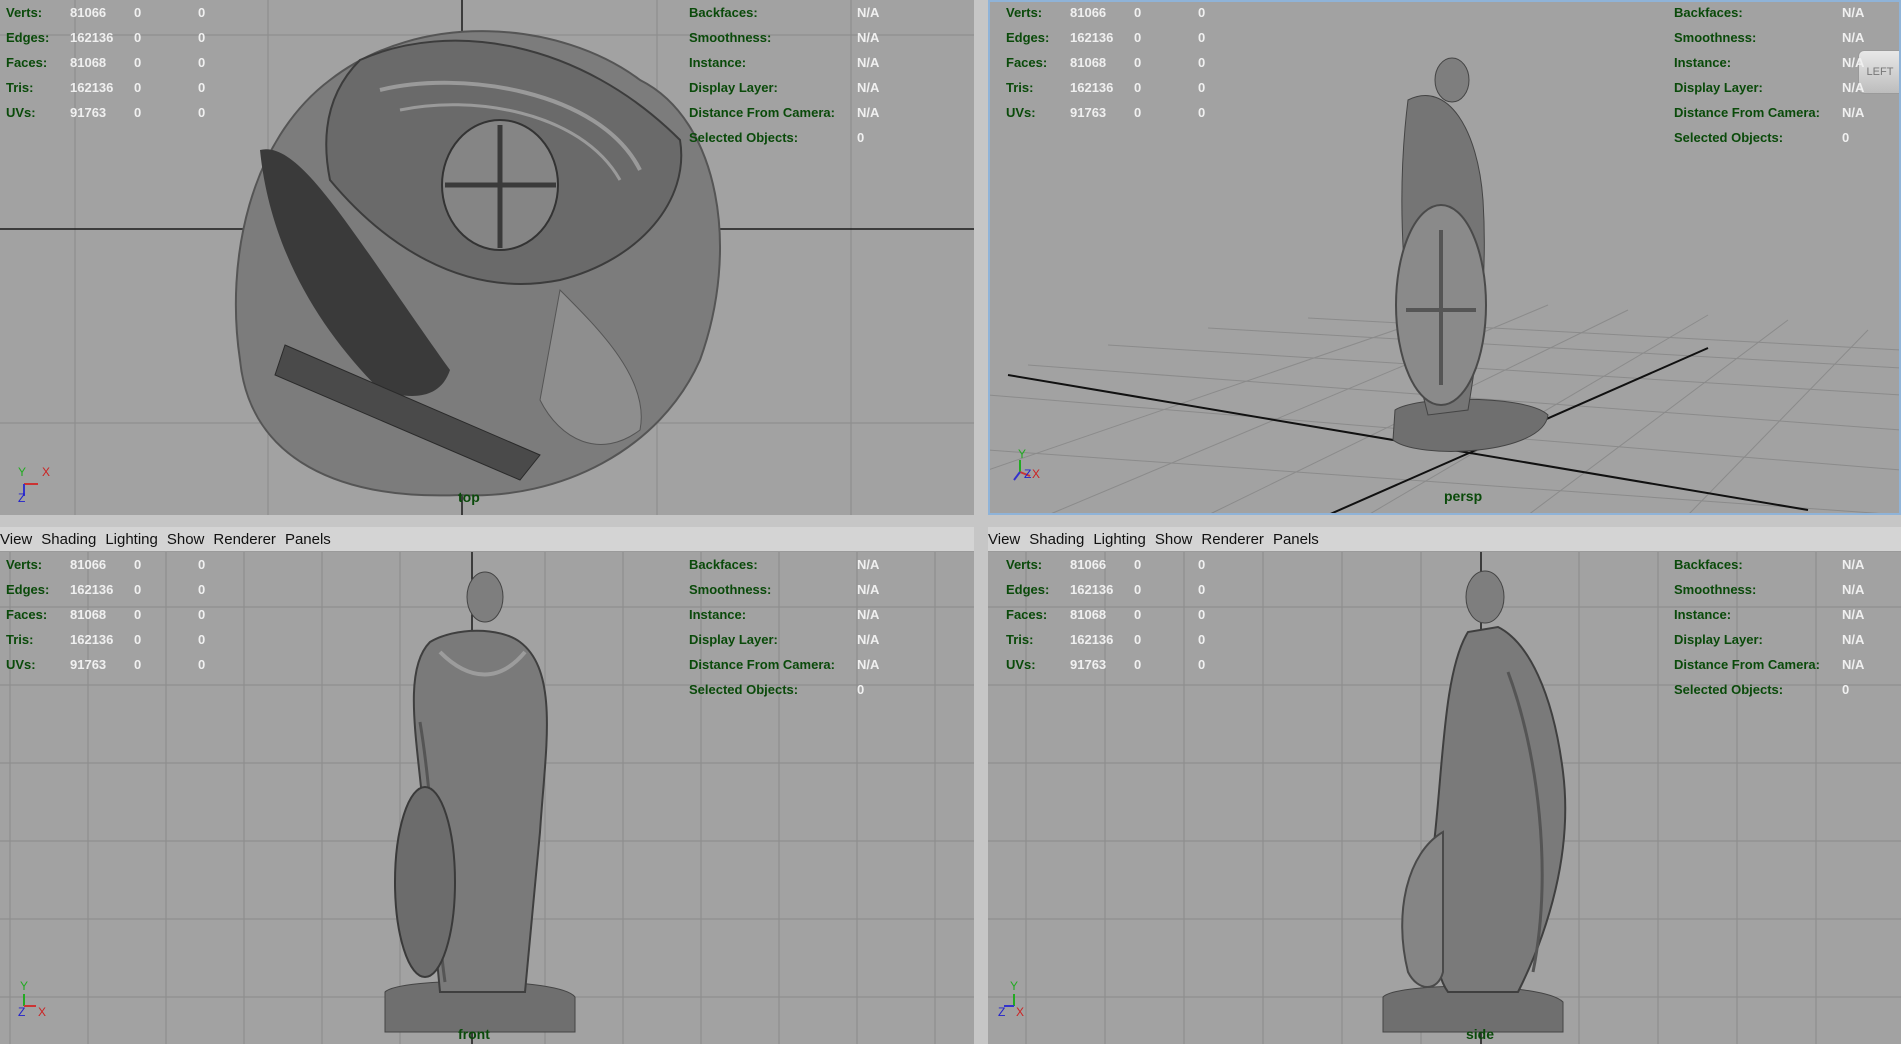 The height and width of the screenshot is (1044, 1901). I want to click on svg-text: Y, so click(1014, 986).